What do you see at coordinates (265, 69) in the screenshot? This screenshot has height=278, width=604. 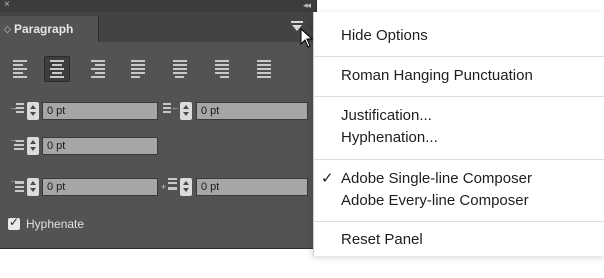 I see `justify-all-button` at bounding box center [265, 69].